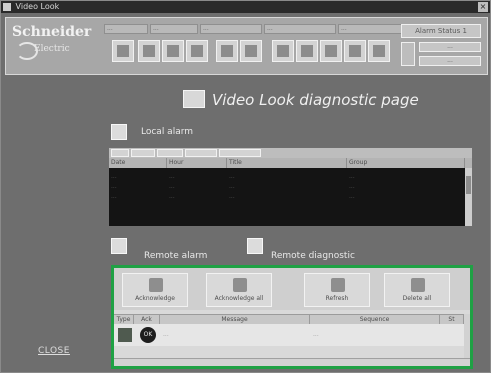 The image size is (491, 373). What do you see at coordinates (418, 285) in the screenshot?
I see `delete-all-icon` at bounding box center [418, 285].